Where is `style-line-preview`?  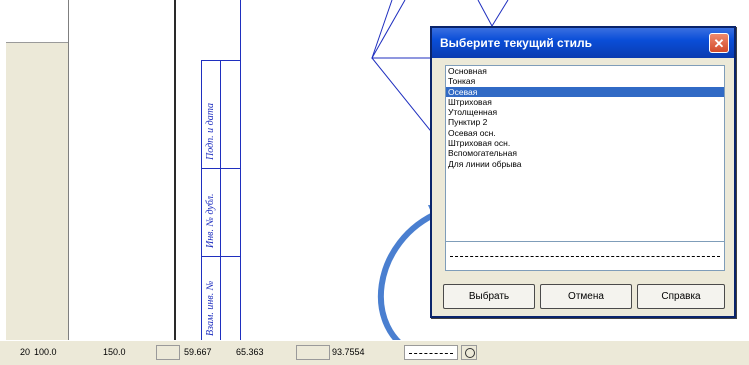 style-line-preview is located at coordinates (431, 353).